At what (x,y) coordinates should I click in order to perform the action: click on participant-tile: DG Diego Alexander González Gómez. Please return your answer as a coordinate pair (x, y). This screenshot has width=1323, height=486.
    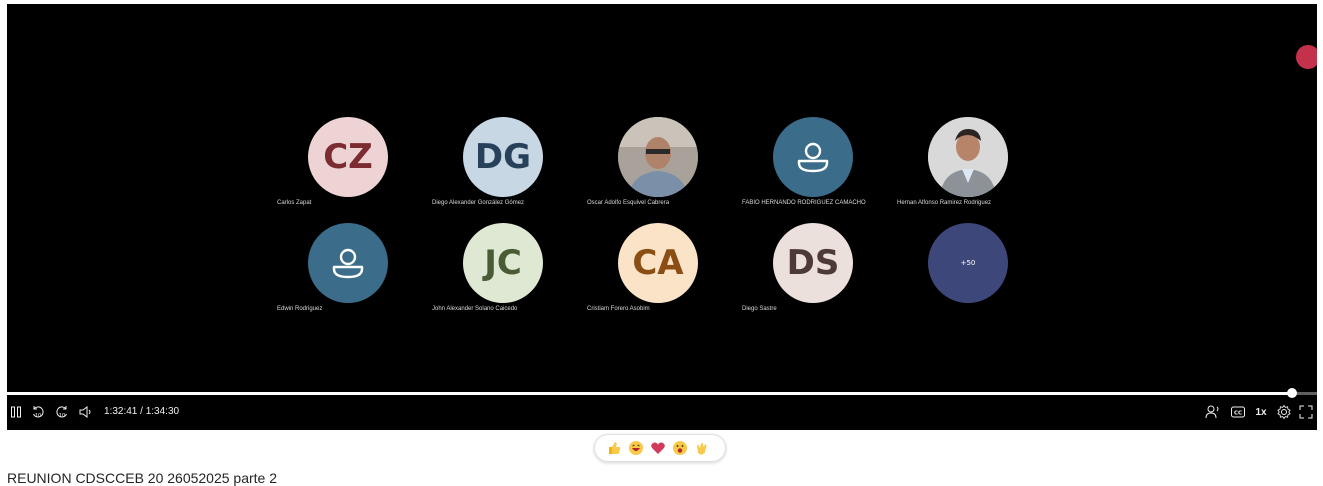
    Looking at the image, I should click on (512, 167).